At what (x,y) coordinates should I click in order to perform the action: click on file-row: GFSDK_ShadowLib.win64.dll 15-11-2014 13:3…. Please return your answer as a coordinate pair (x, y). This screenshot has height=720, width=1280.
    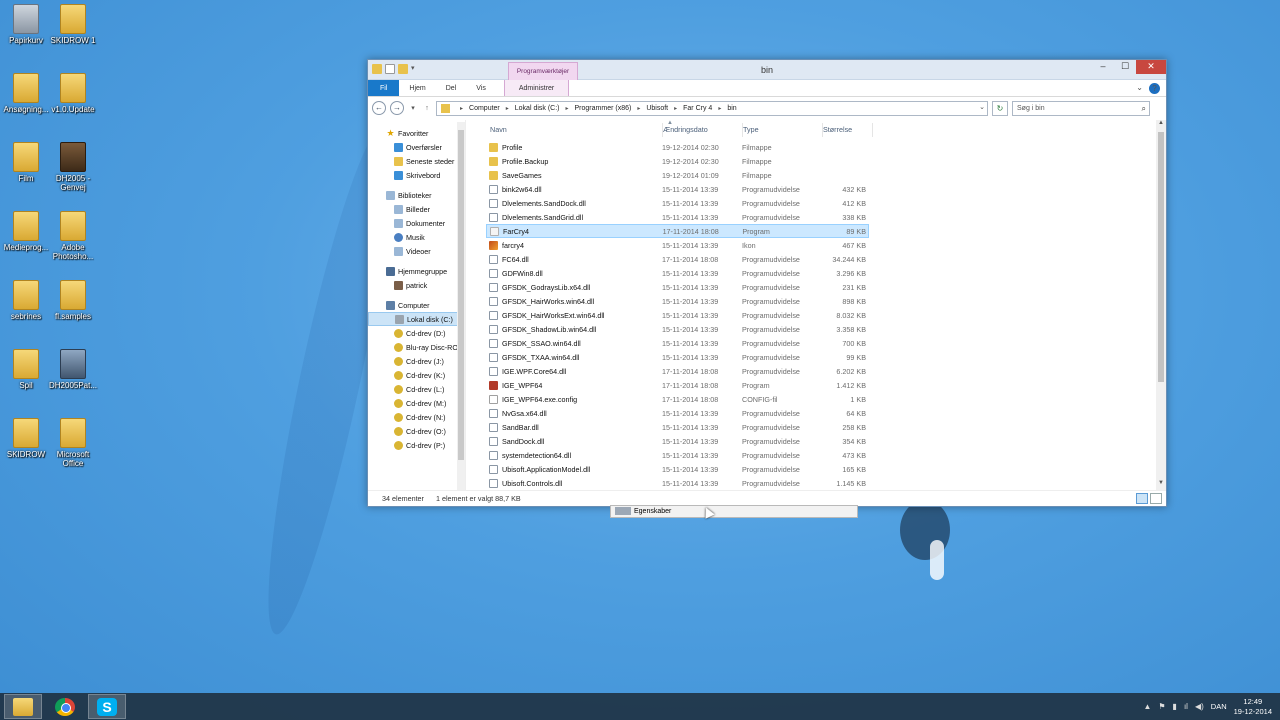
    Looking at the image, I should click on (677, 329).